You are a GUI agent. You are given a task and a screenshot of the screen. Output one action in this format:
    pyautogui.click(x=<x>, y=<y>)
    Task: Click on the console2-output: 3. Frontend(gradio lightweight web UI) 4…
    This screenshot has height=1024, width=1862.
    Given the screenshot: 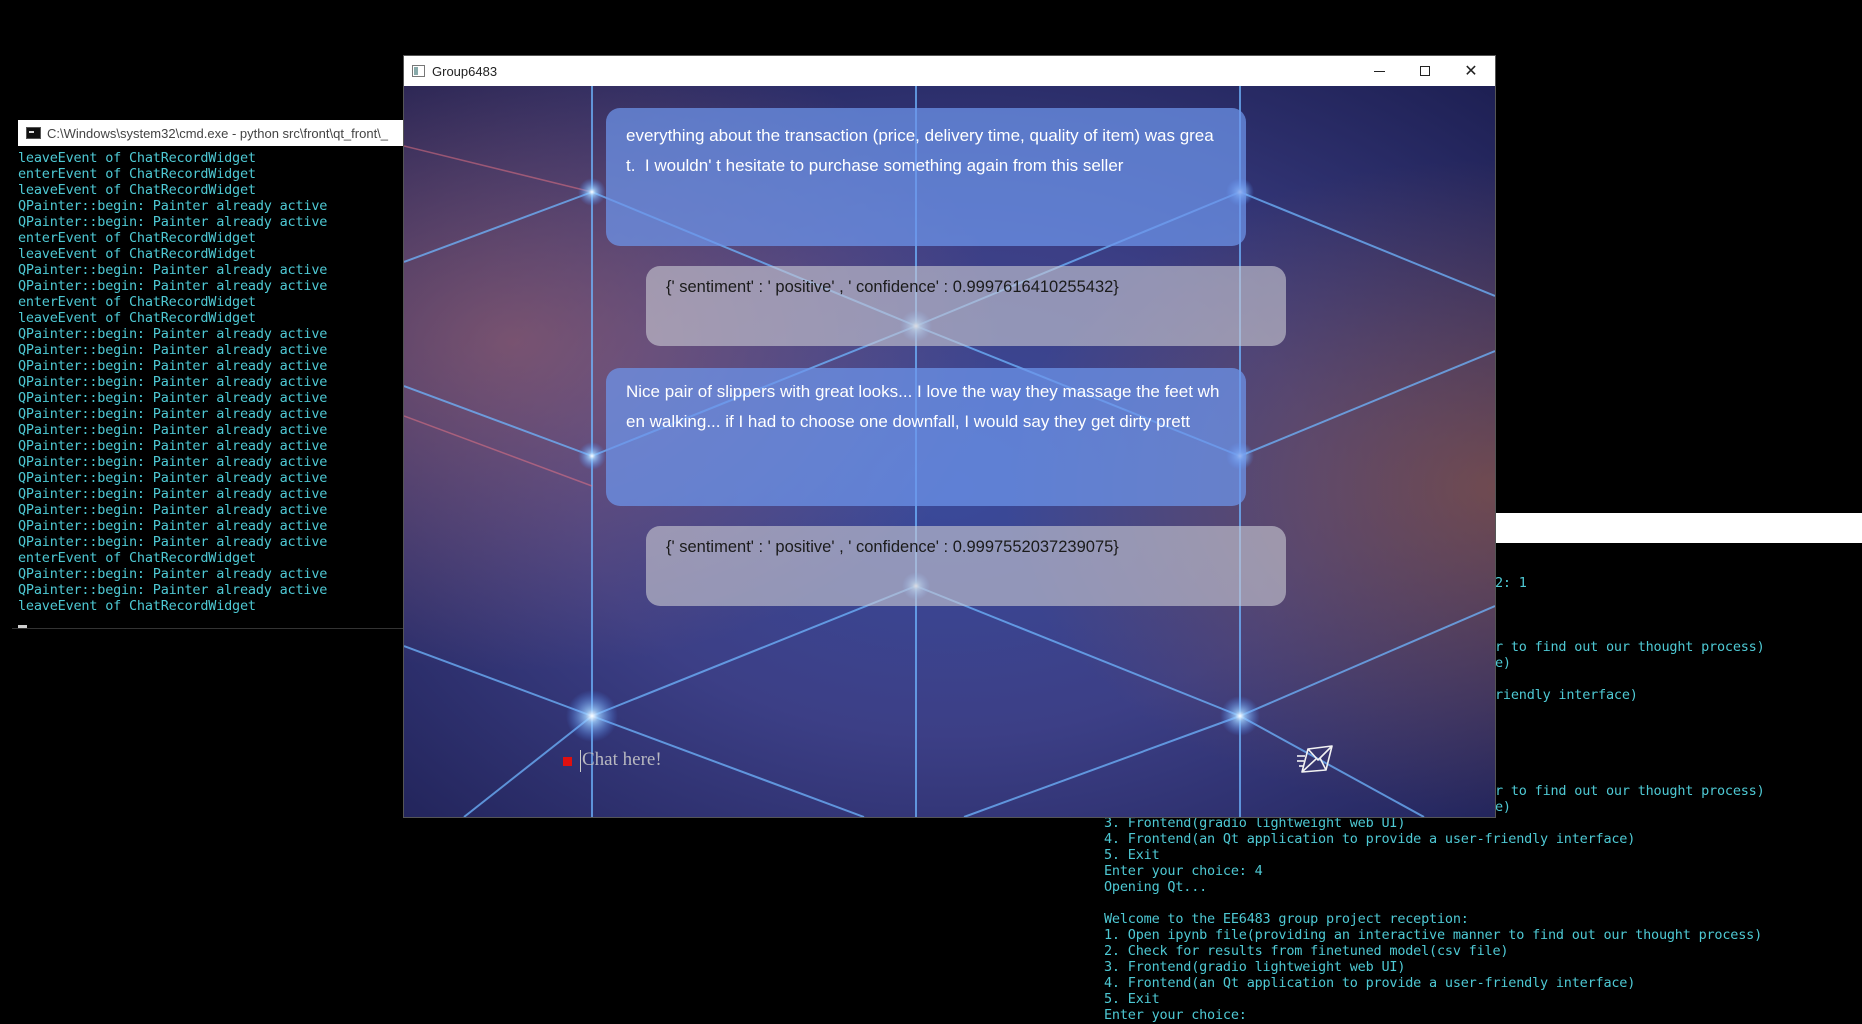 What is the action you would take?
    pyautogui.click(x=1433, y=919)
    